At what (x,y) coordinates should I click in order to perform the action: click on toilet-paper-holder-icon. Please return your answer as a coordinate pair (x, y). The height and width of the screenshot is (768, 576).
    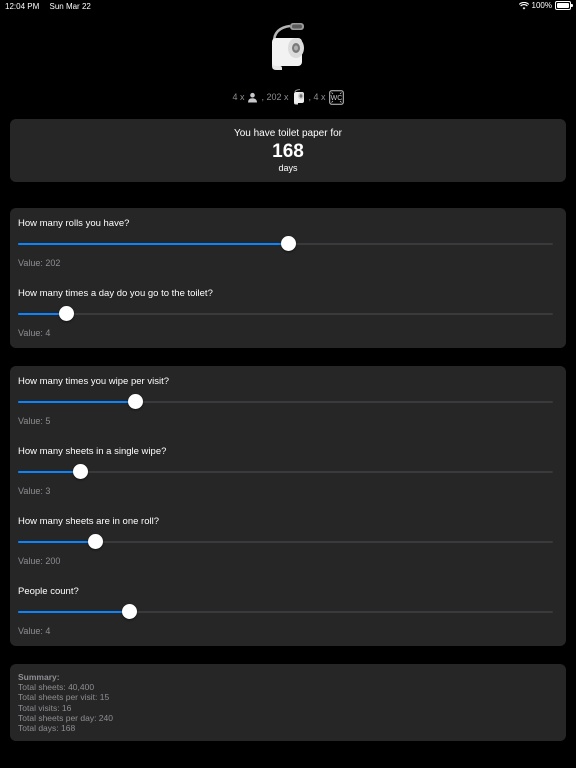
    Looking at the image, I should click on (288, 46).